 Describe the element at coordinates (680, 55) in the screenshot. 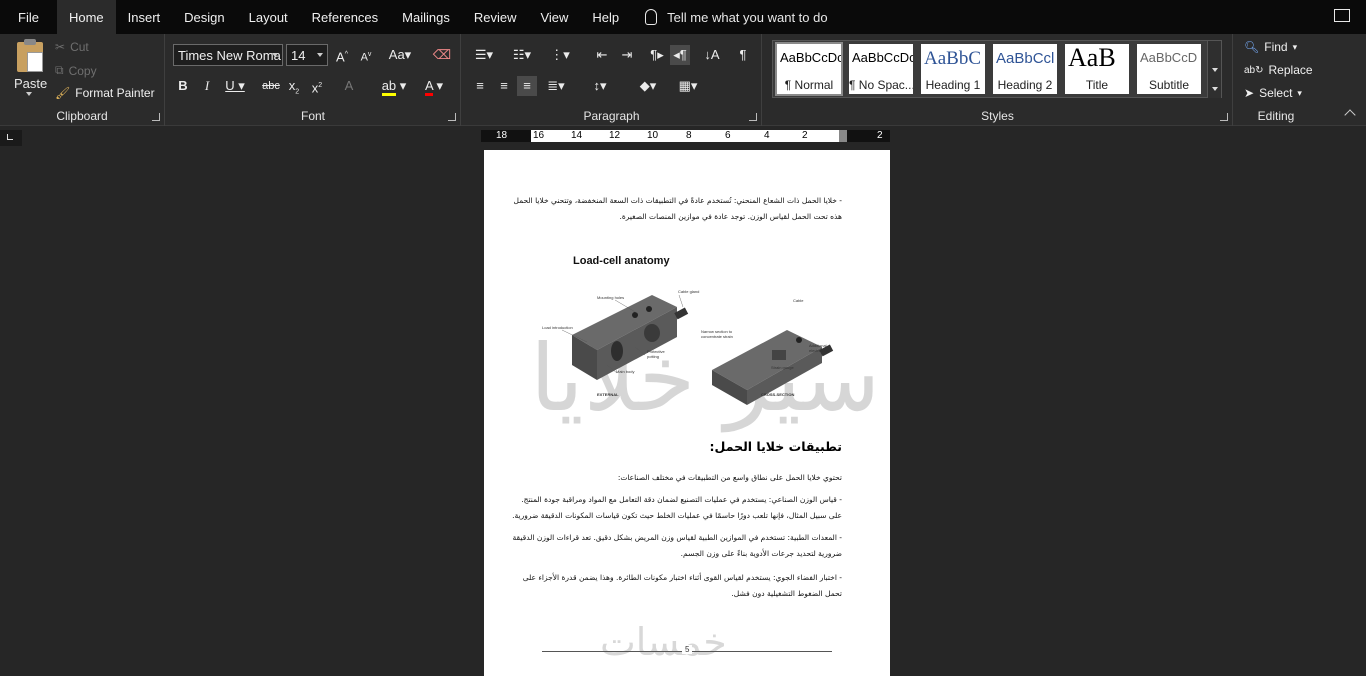

I see `rtl-direction-icon: ◂¶` at that location.